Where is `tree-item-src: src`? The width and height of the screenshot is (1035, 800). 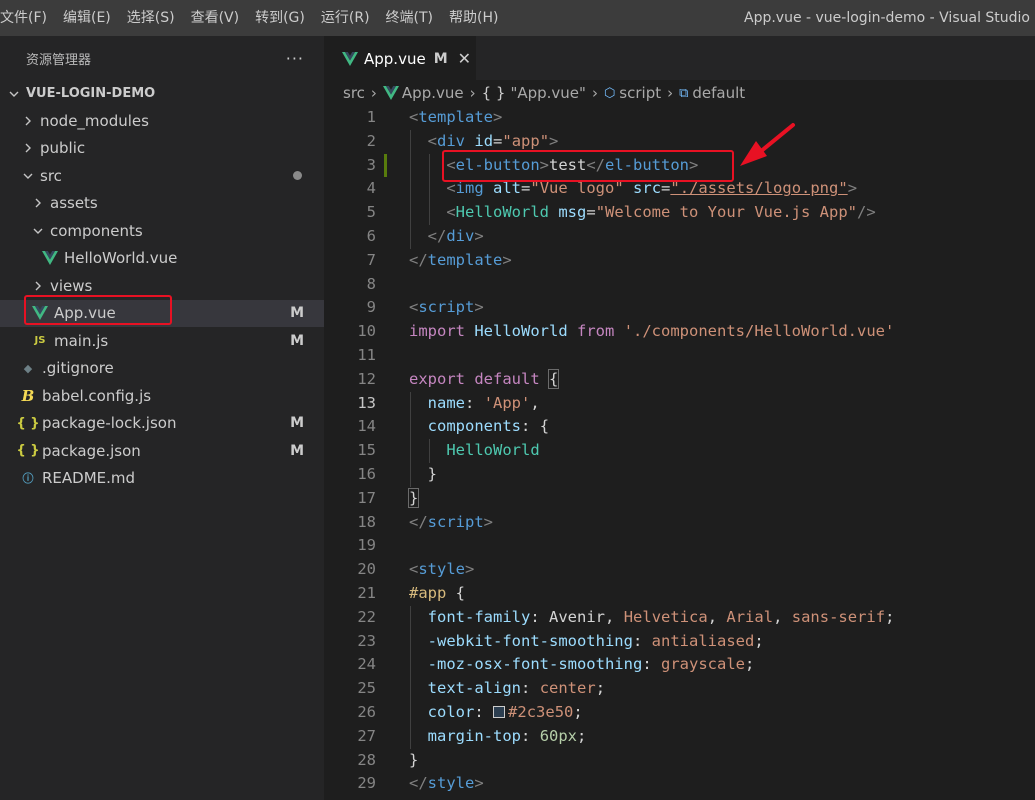
tree-item-src: src is located at coordinates (162, 176).